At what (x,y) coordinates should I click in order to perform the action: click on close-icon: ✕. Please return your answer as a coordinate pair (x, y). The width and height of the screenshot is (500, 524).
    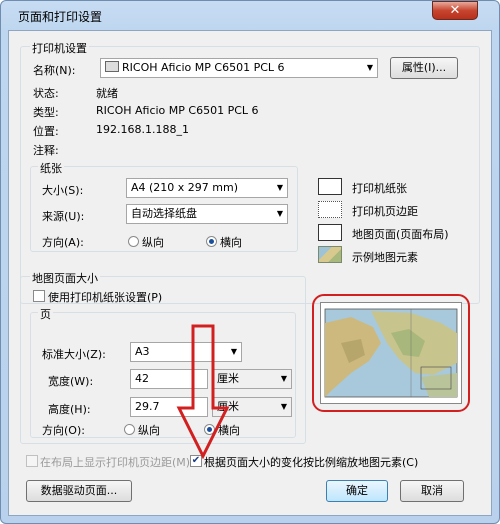
    Looking at the image, I should click on (455, 10).